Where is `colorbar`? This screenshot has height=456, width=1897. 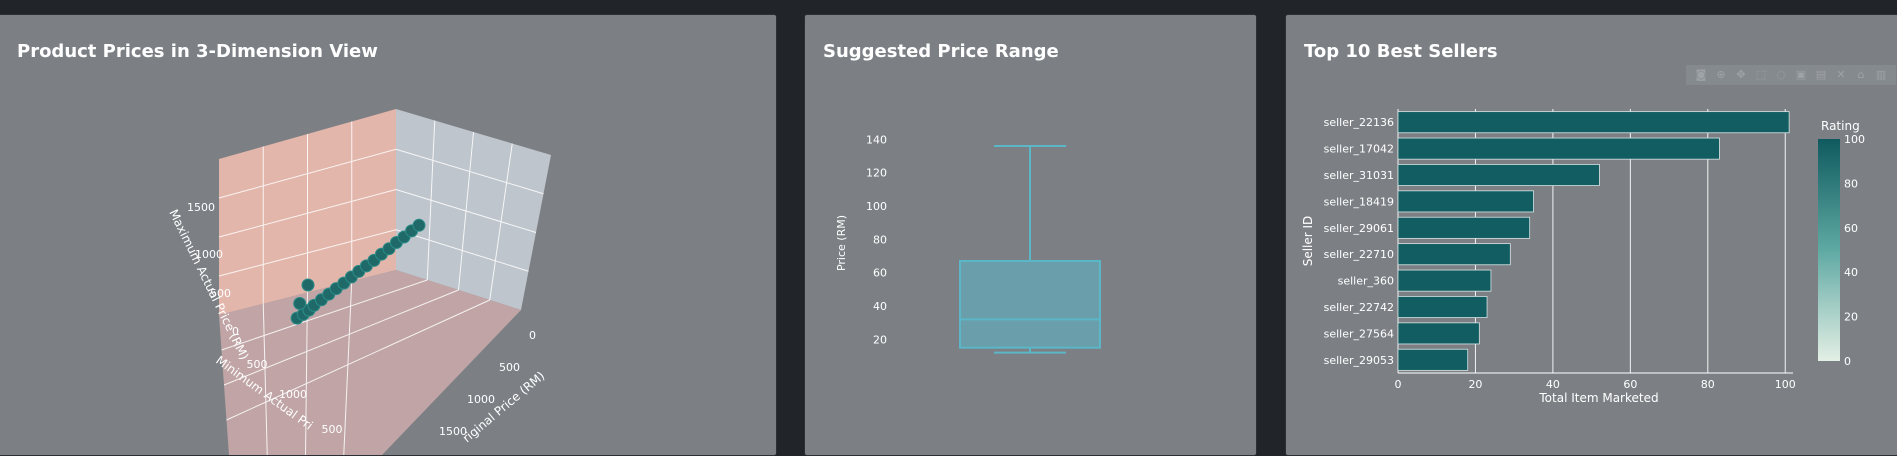 colorbar is located at coordinates (1829, 250).